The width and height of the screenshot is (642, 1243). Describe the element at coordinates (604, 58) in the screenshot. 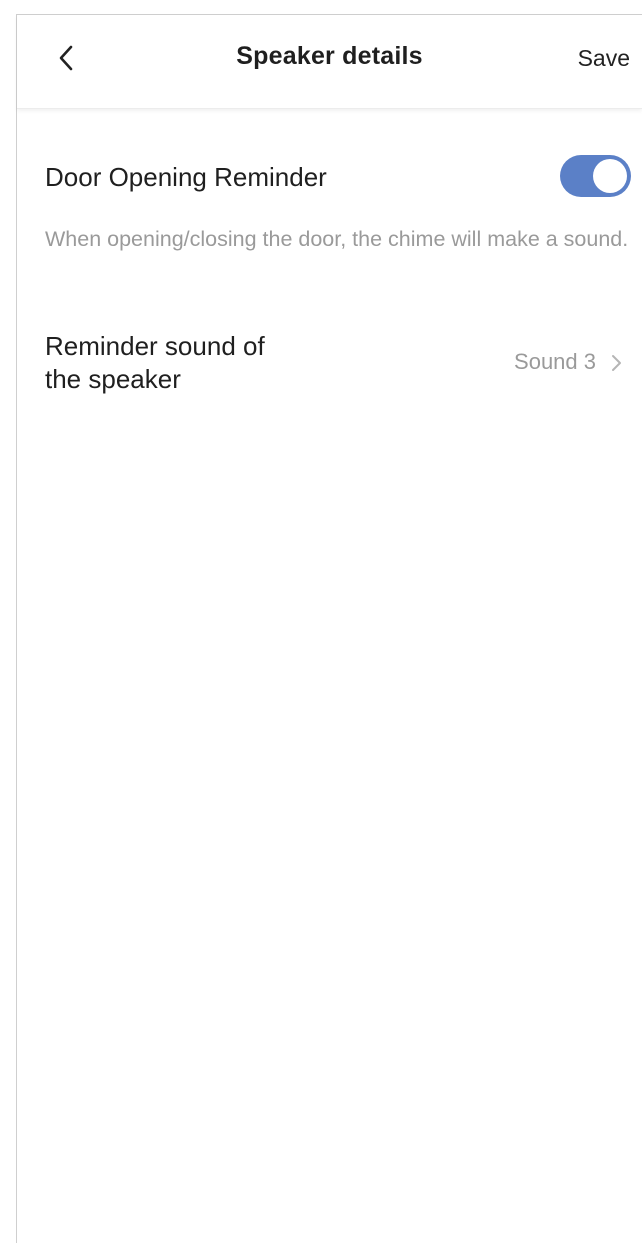

I see `save-button: Save` at that location.